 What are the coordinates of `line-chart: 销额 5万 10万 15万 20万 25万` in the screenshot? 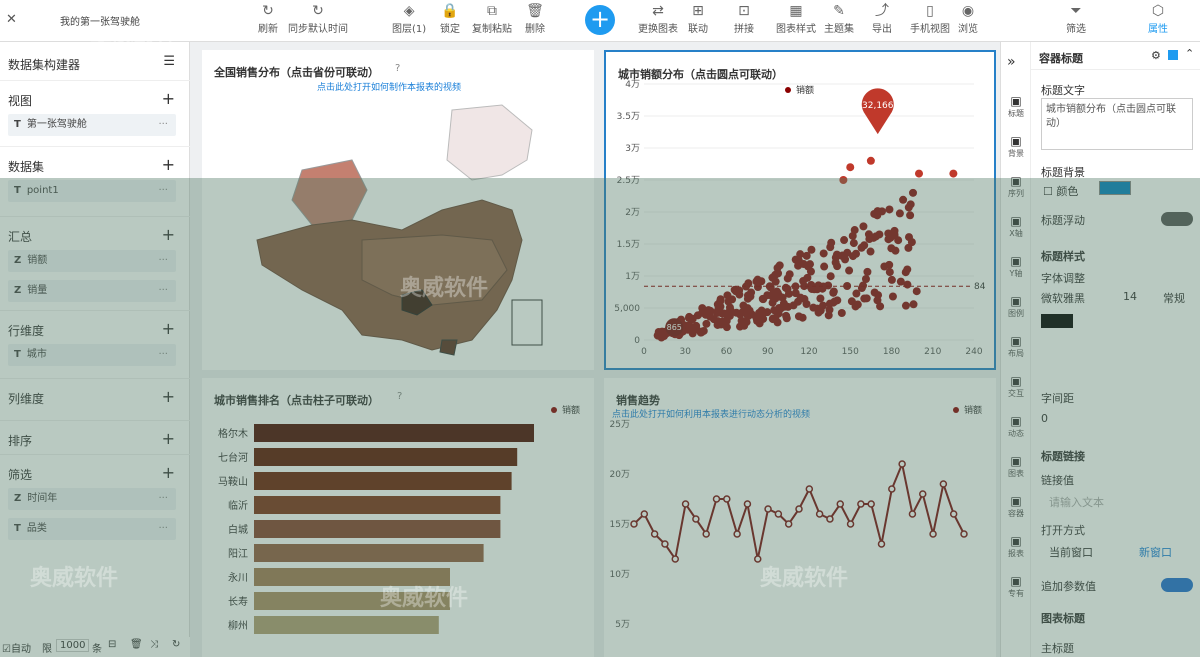 It's located at (800, 528).